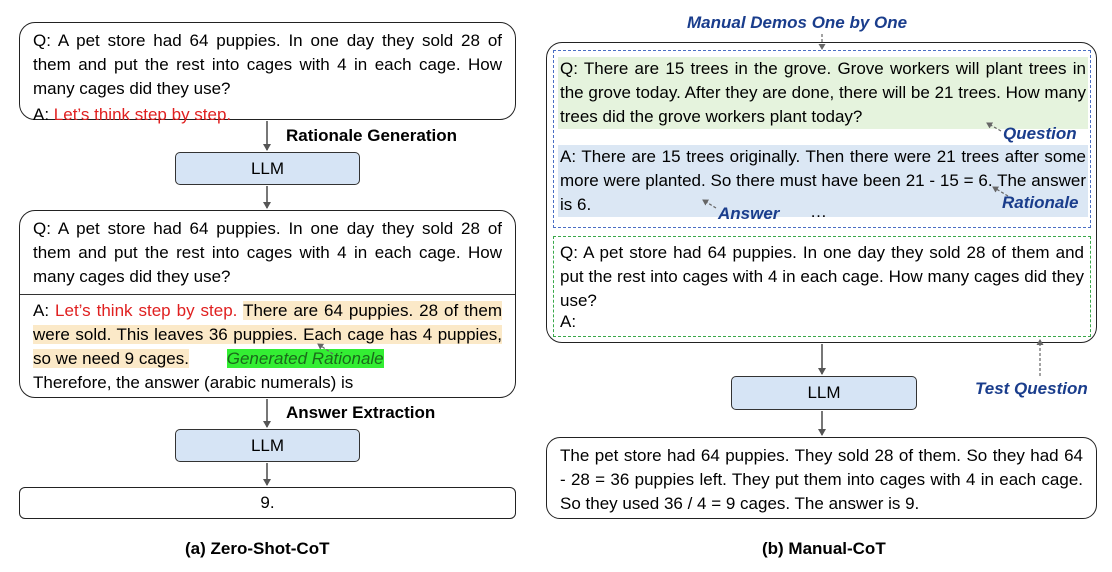  I want to click on pointer-answer, so click(709, 204).